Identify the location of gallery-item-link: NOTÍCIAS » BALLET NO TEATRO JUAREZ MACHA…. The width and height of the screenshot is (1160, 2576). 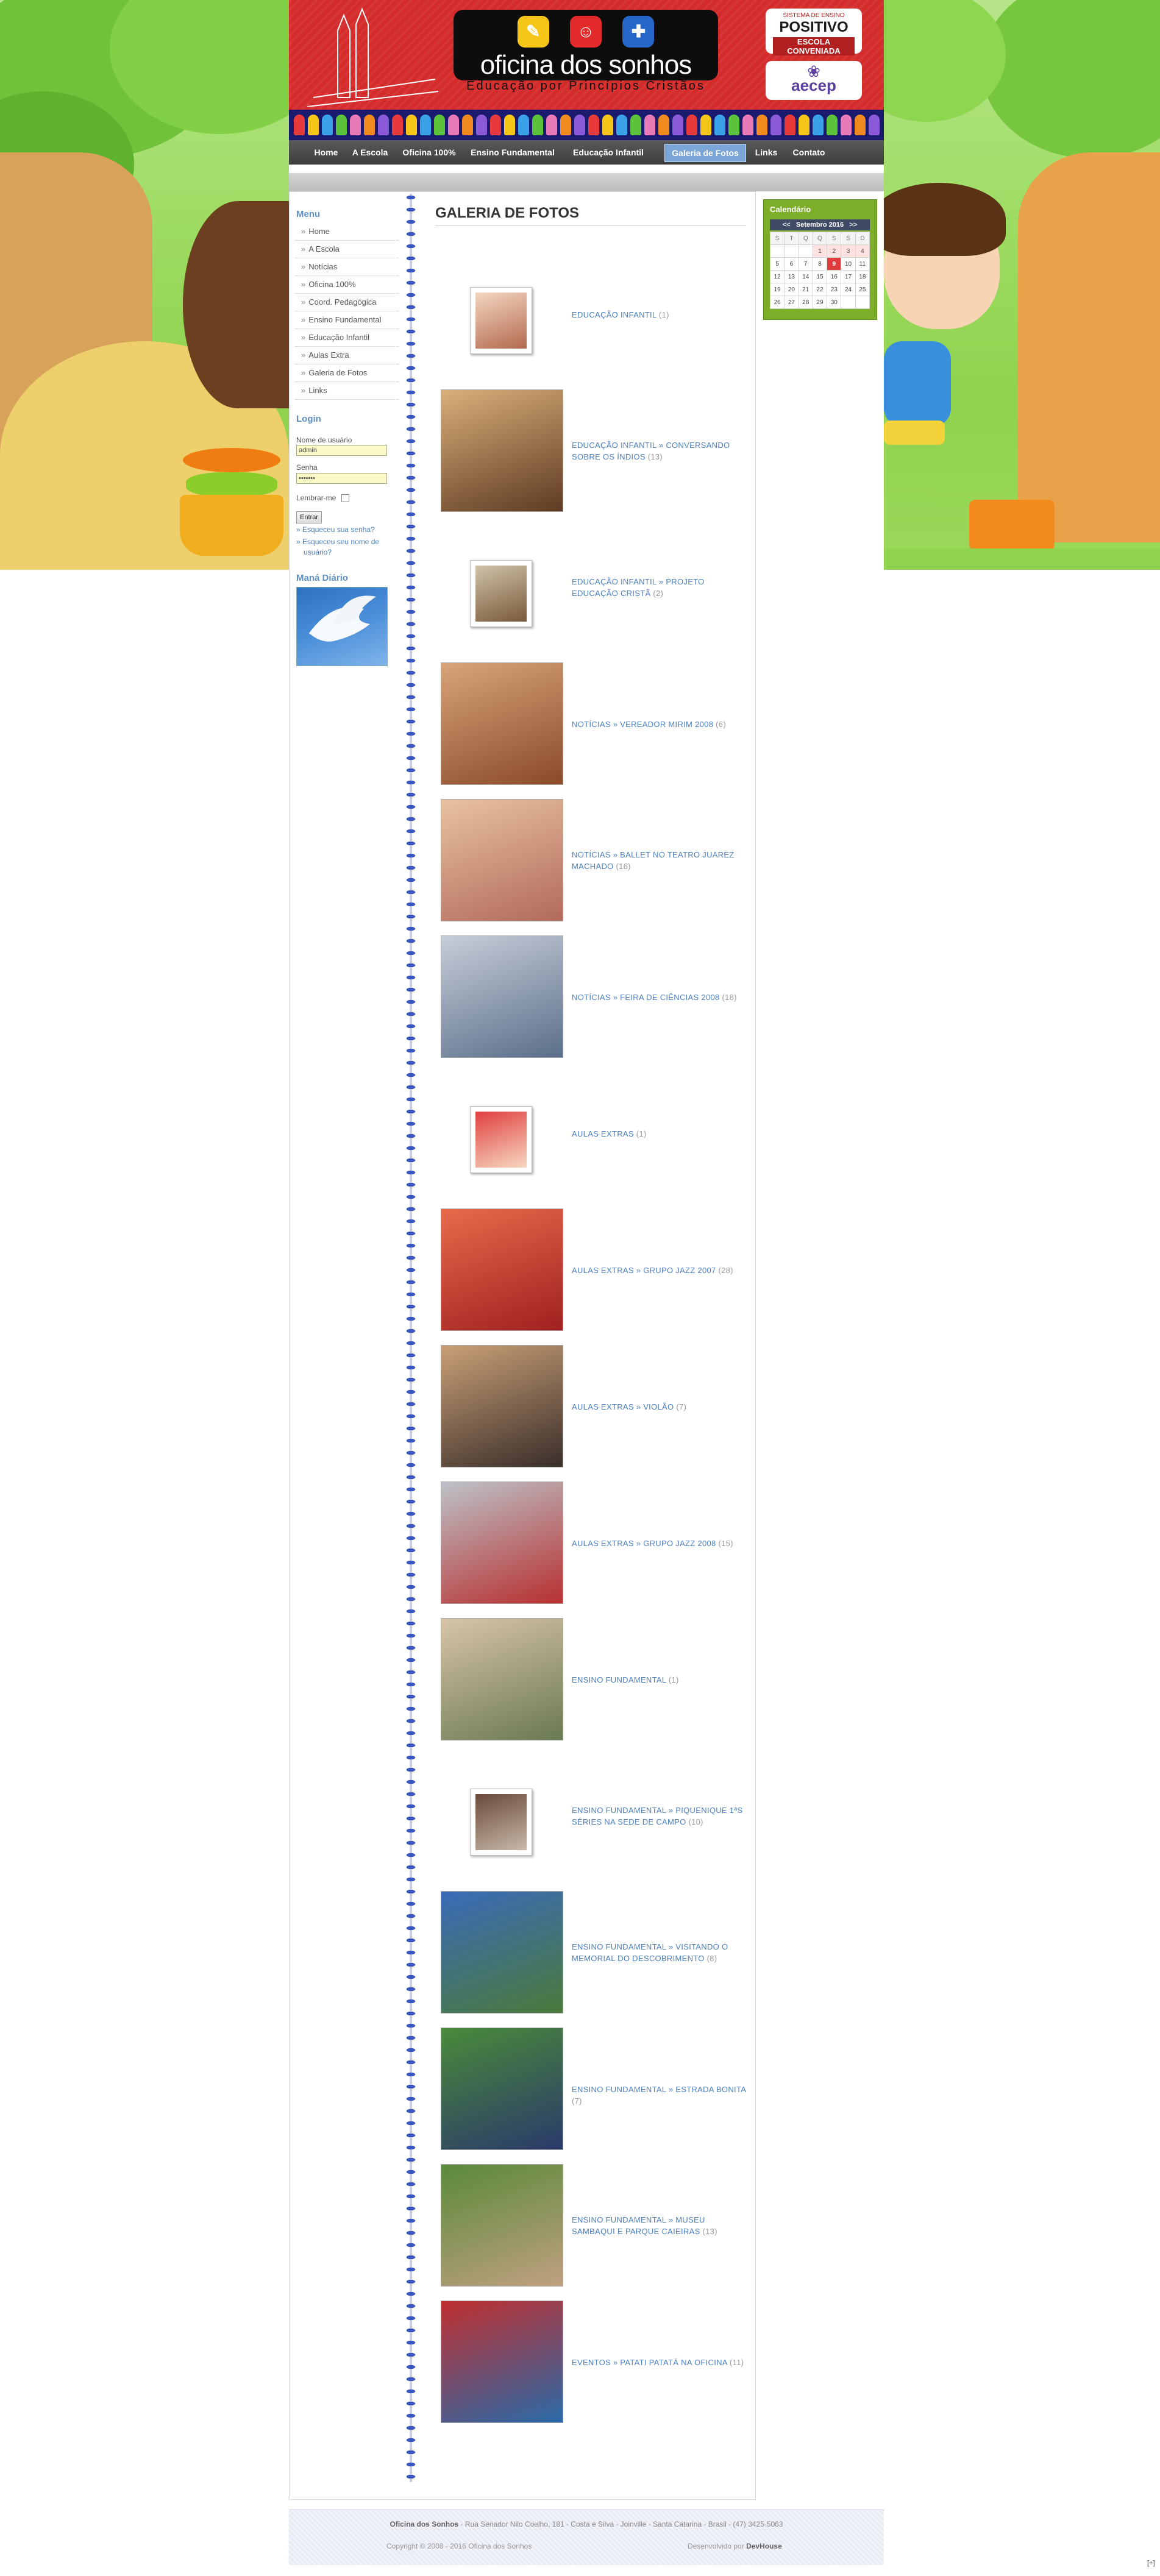
(660, 861).